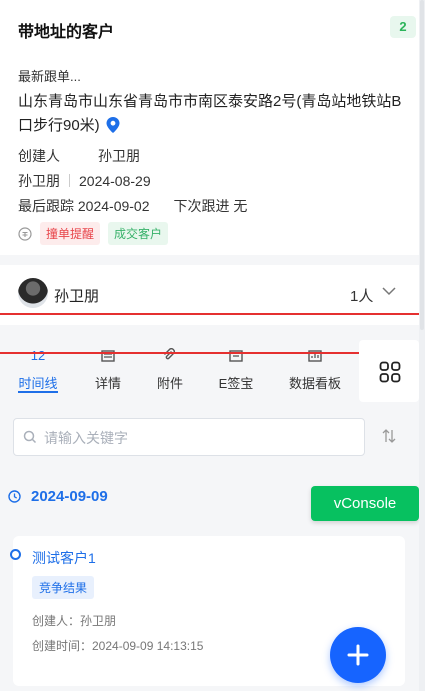 The height and width of the screenshot is (691, 425). I want to click on creator-row: 创建人 孙卫朋, so click(79, 156).